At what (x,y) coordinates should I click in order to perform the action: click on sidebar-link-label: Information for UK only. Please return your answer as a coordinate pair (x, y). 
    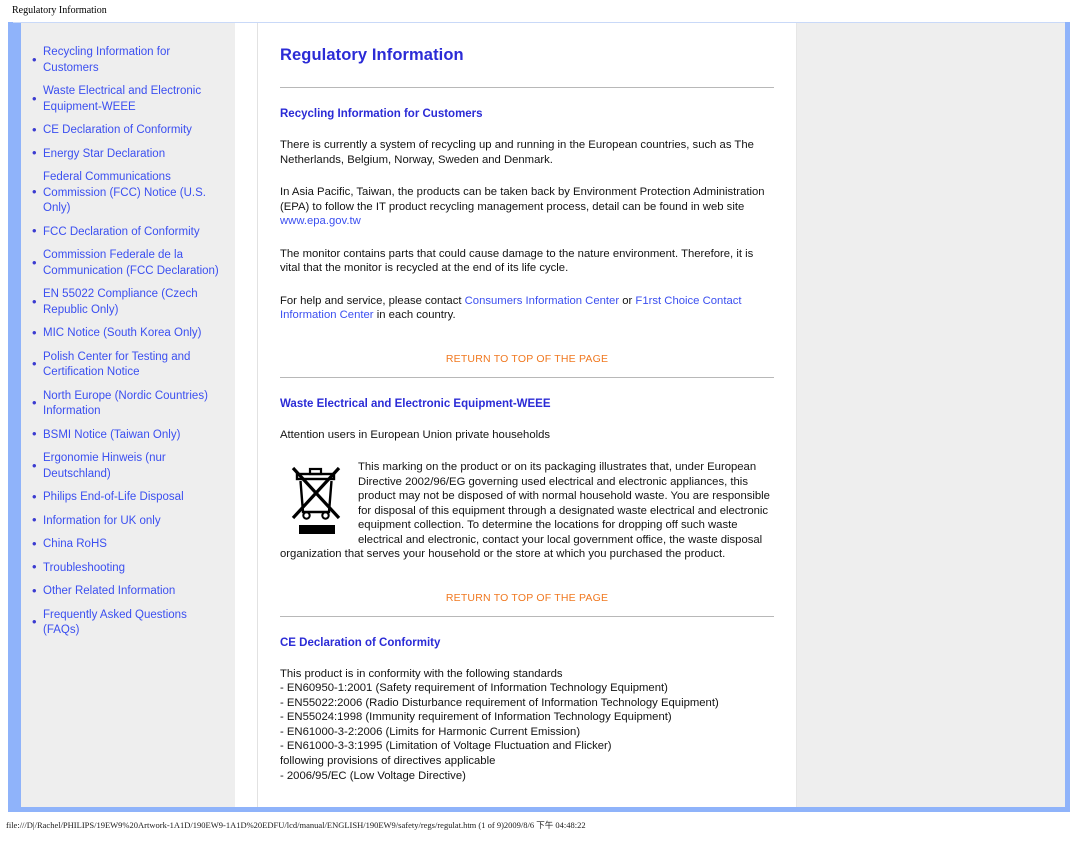
    Looking at the image, I should click on (102, 521).